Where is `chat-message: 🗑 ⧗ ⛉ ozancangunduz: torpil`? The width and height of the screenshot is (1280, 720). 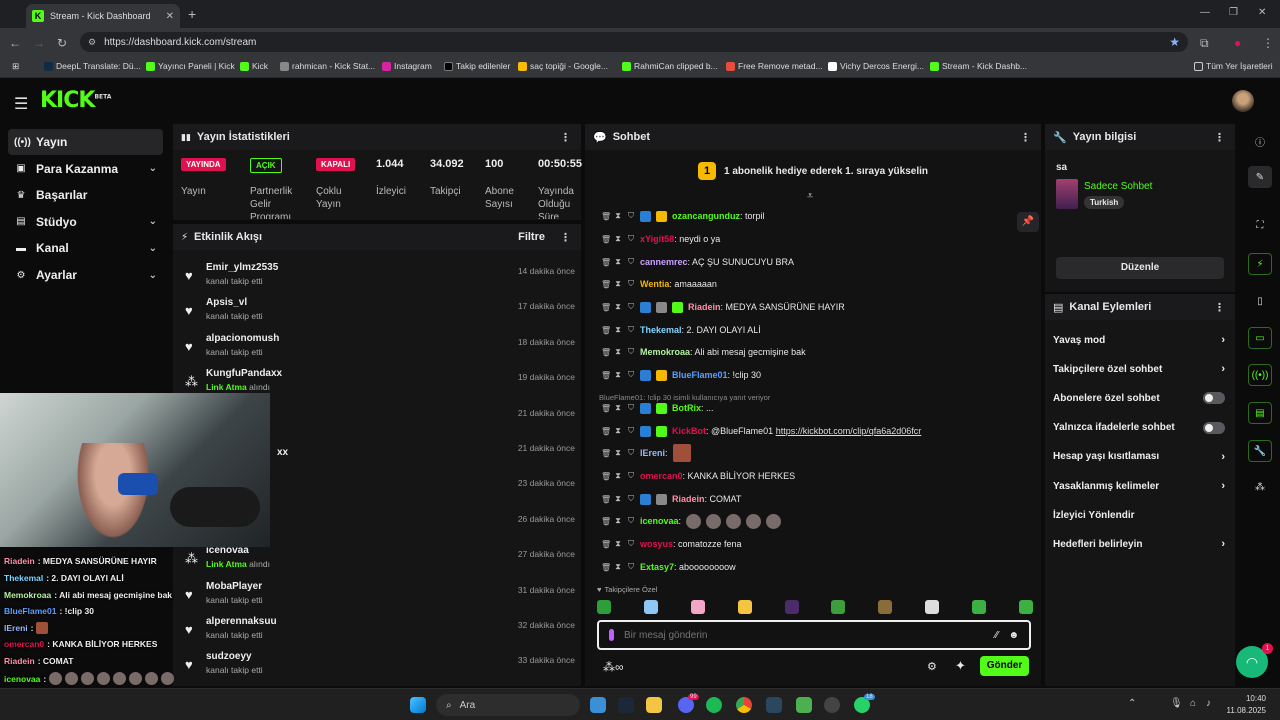 chat-message: 🗑 ⧗ ⛉ ozancangunduz: torpil is located at coordinates (811, 216).